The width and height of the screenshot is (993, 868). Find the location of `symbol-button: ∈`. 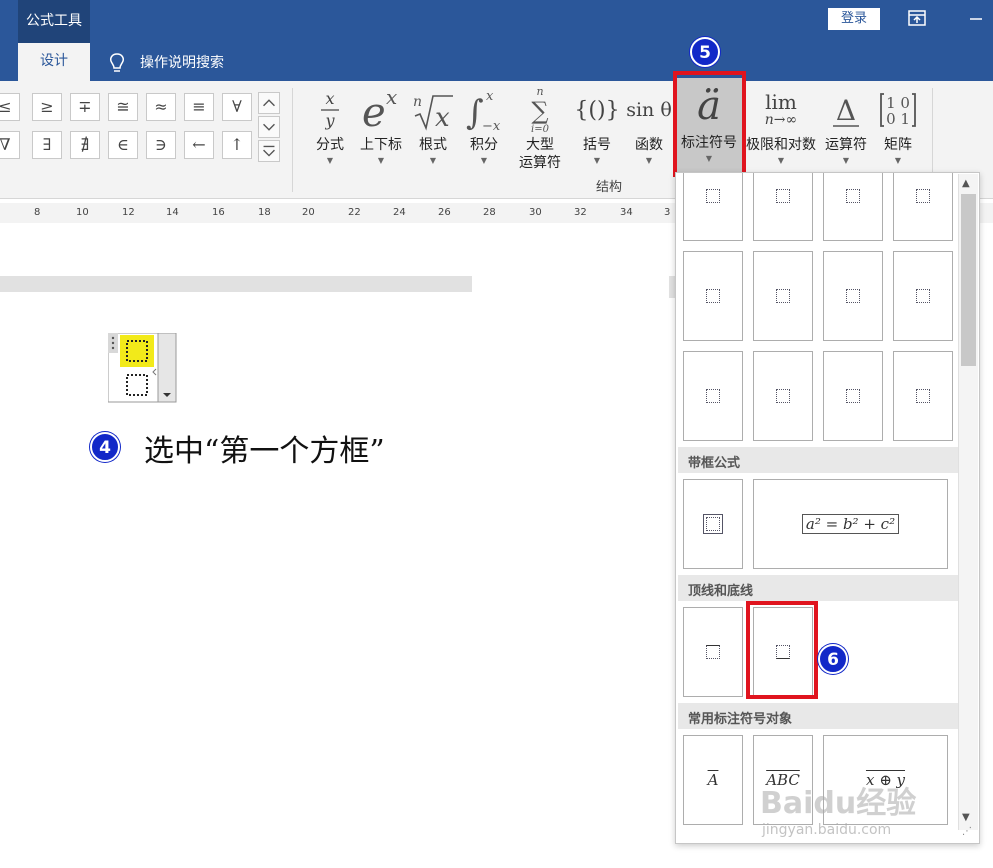

symbol-button: ∈ is located at coordinates (123, 145).